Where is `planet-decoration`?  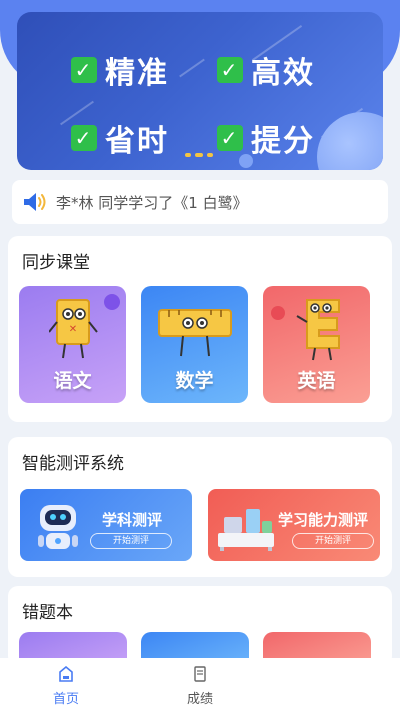 planet-decoration is located at coordinates (350, 141).